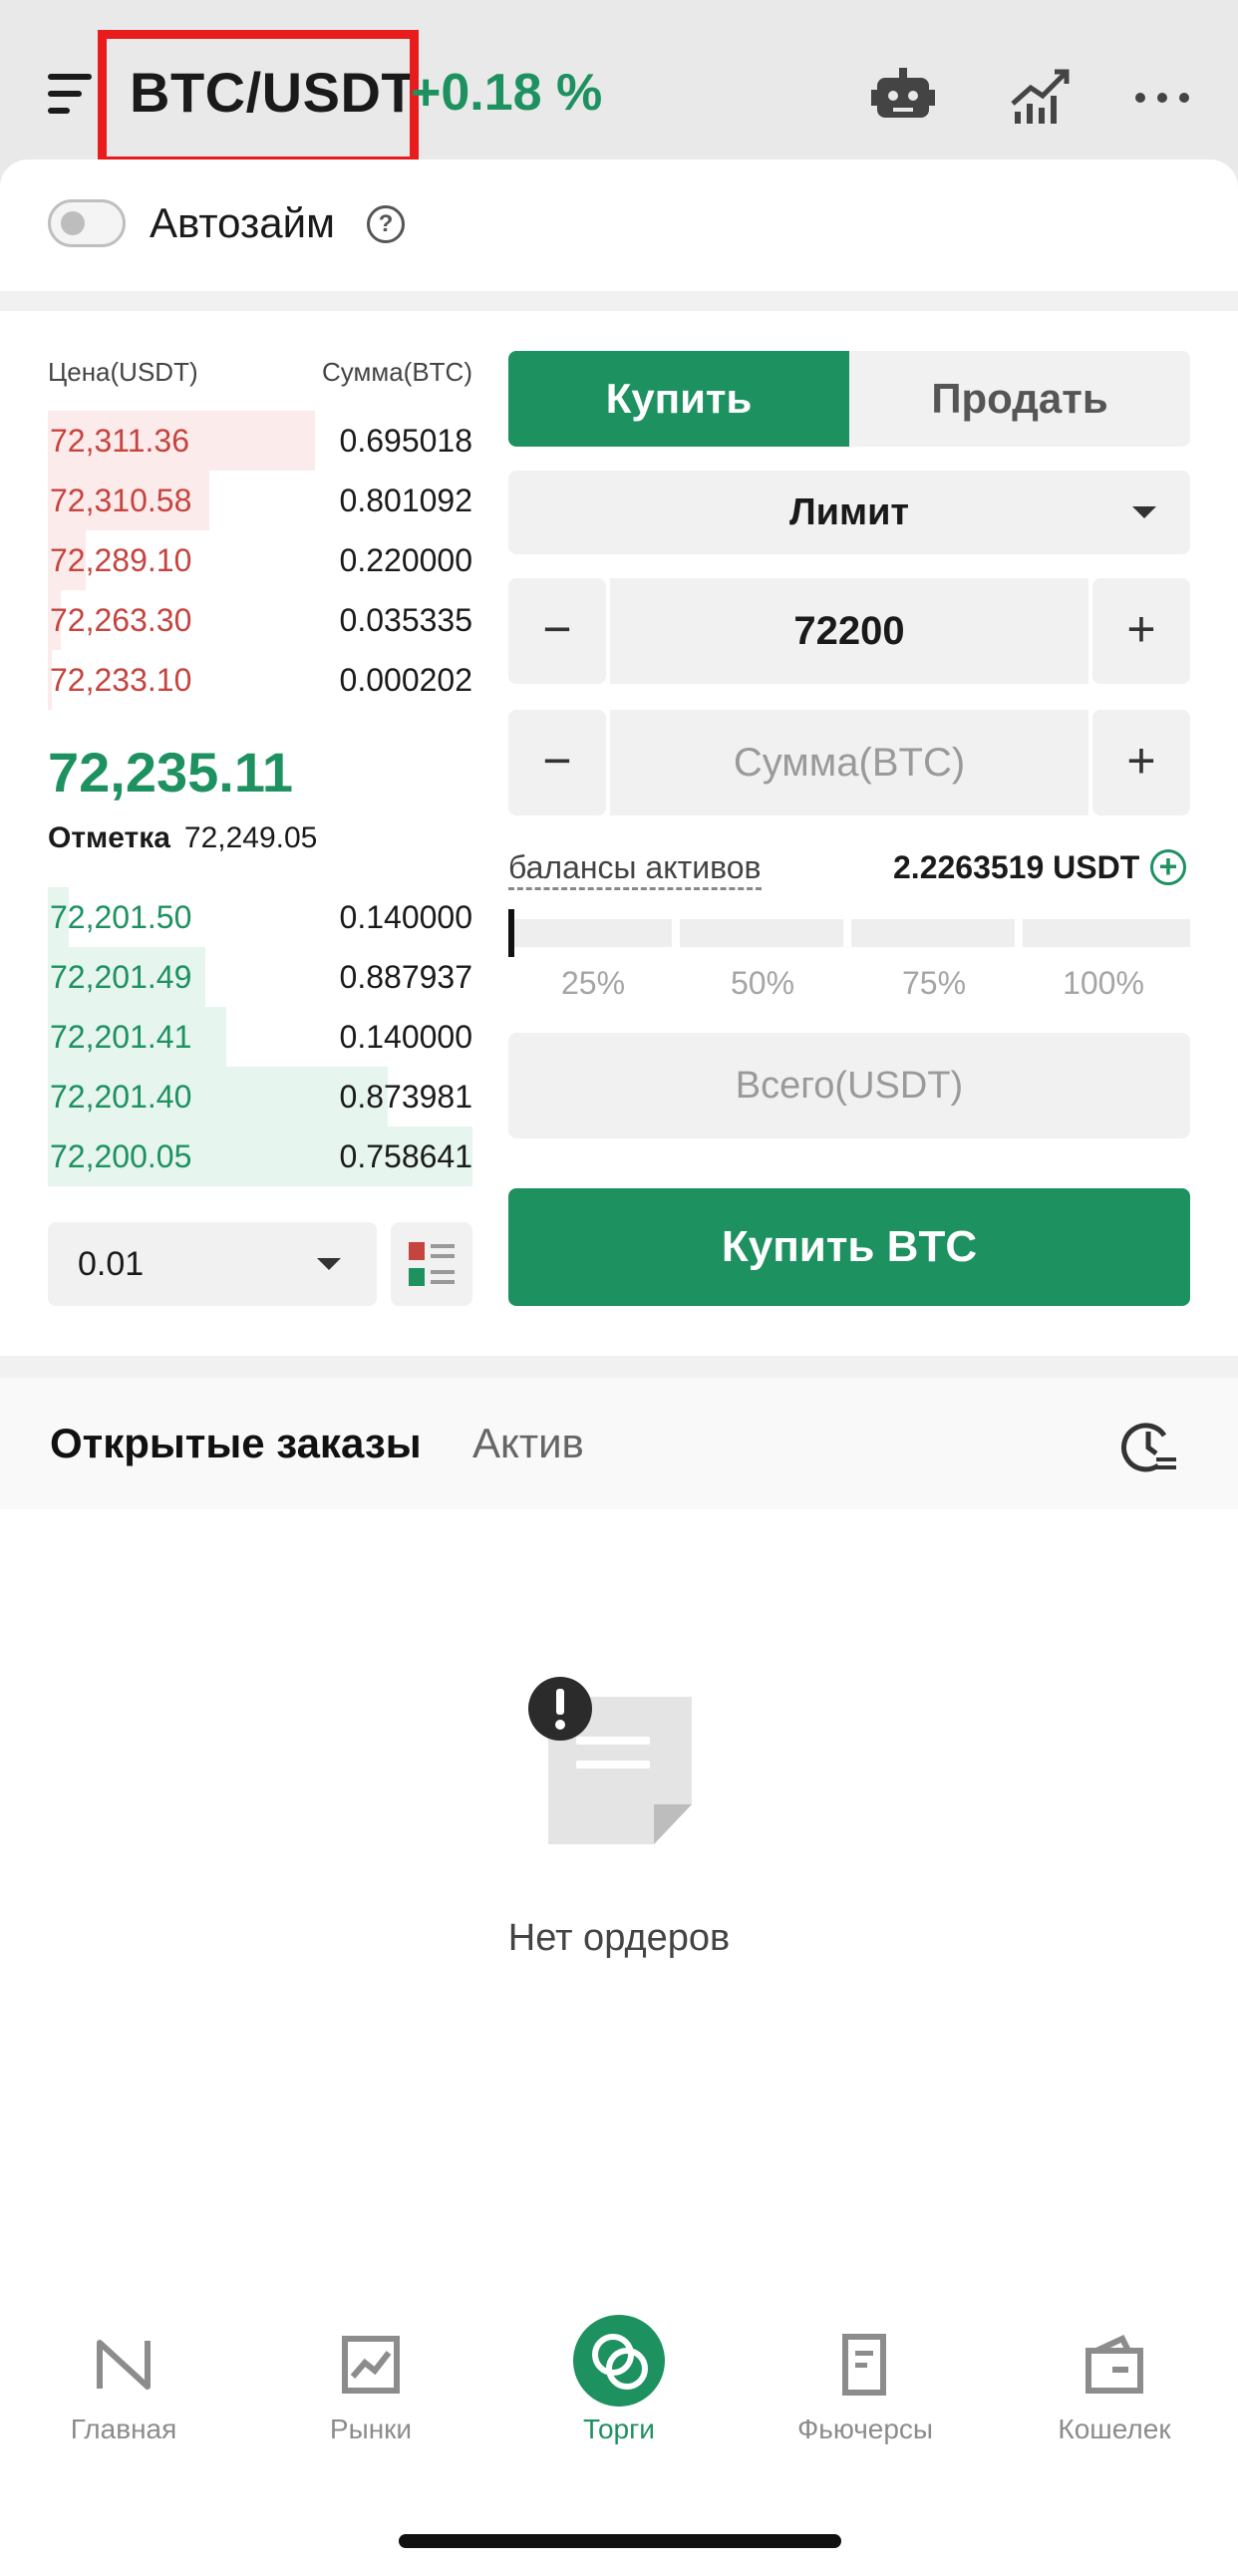 This screenshot has height=2576, width=1238. Describe the element at coordinates (1114, 2429) in the screenshot. I see `nav-label-wallet: Кошелек` at that location.